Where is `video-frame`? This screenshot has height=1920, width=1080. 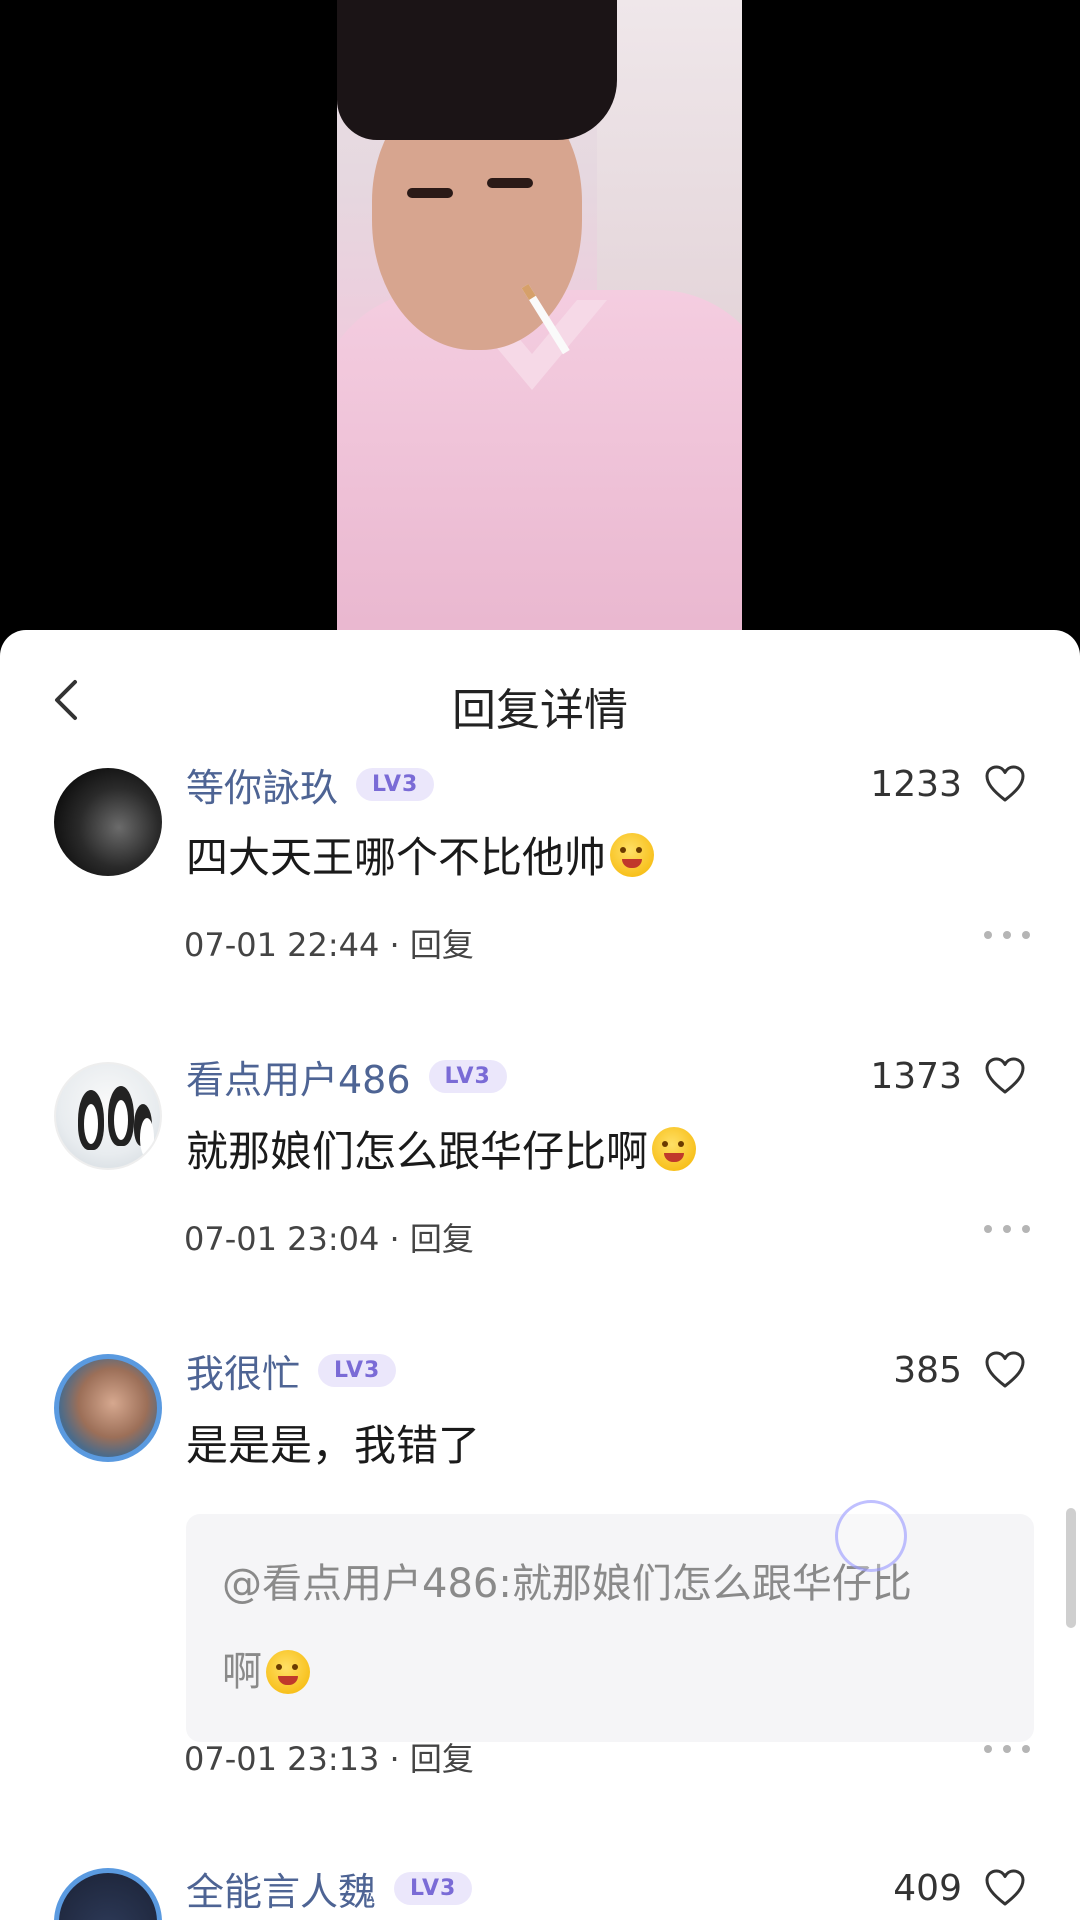 video-frame is located at coordinates (539, 320).